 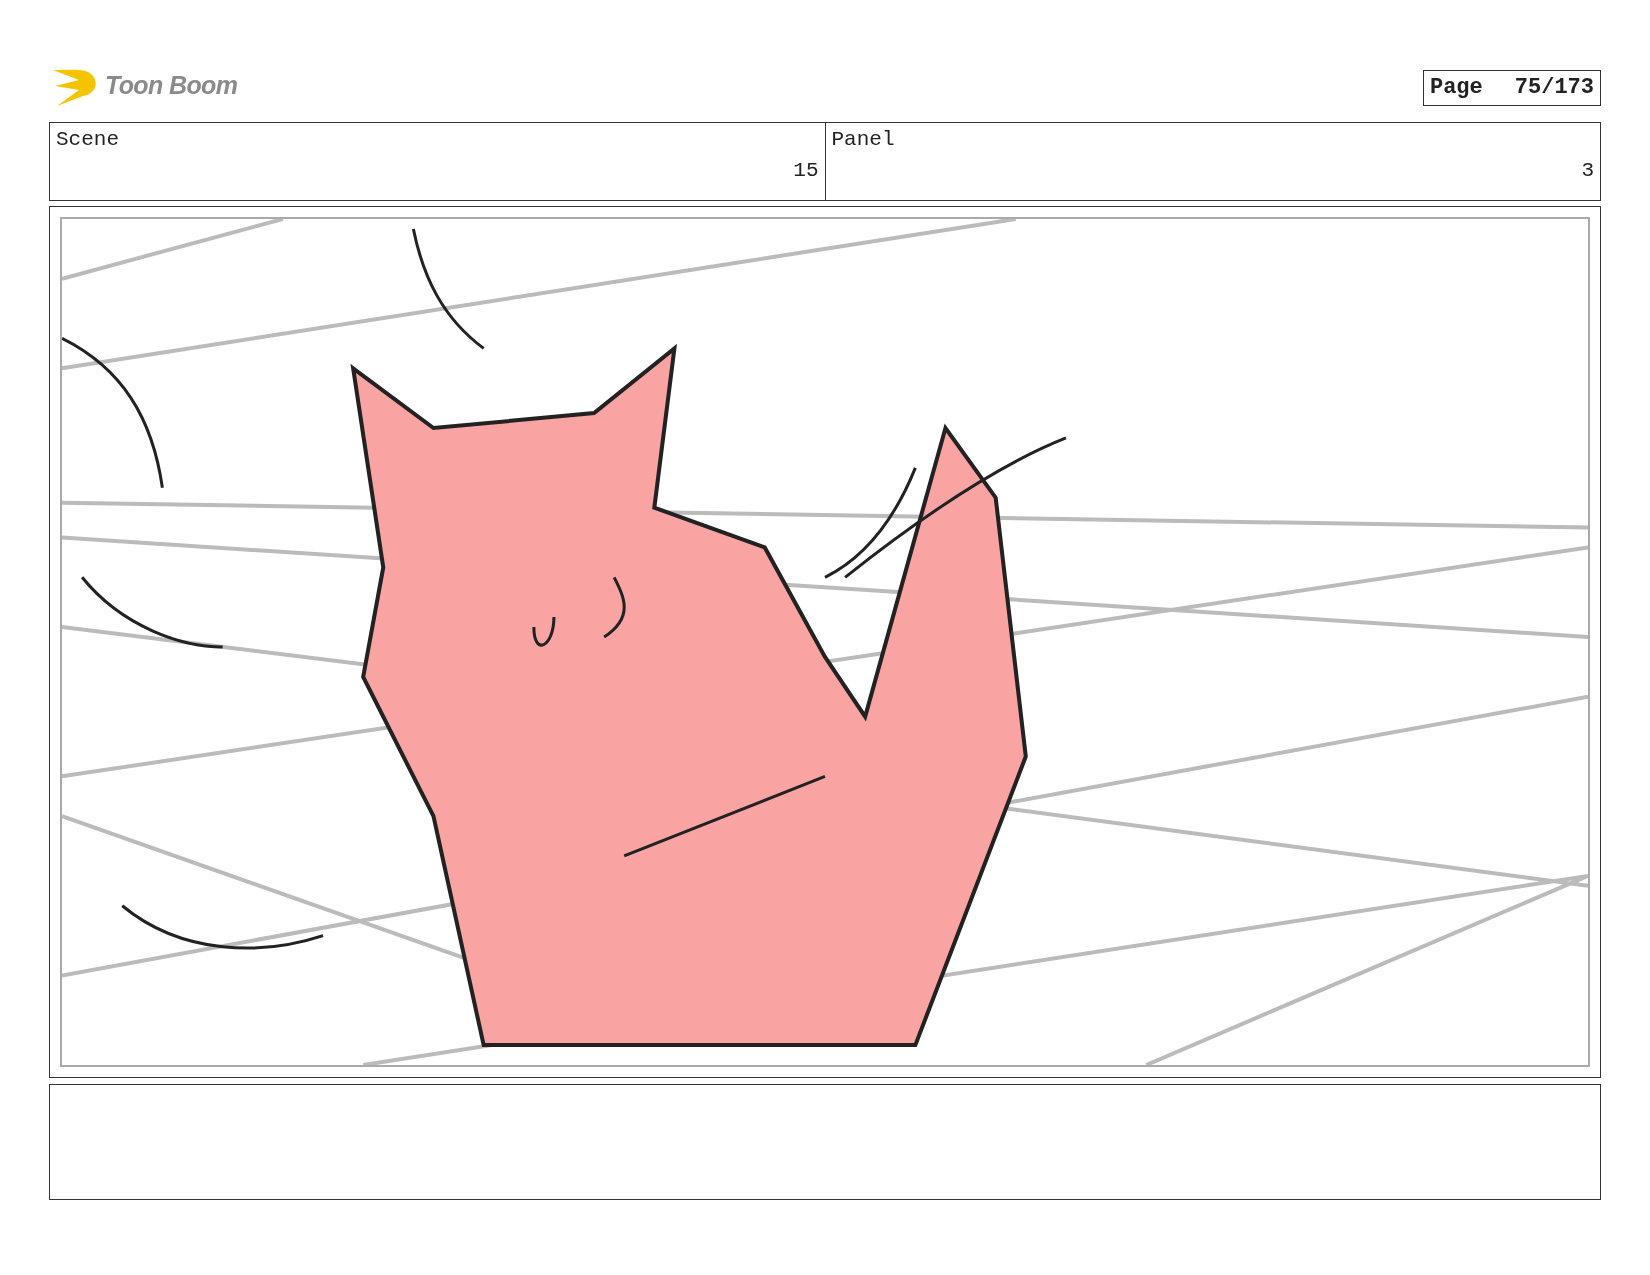 What do you see at coordinates (806, 170) in the screenshot?
I see `field-value: 15` at bounding box center [806, 170].